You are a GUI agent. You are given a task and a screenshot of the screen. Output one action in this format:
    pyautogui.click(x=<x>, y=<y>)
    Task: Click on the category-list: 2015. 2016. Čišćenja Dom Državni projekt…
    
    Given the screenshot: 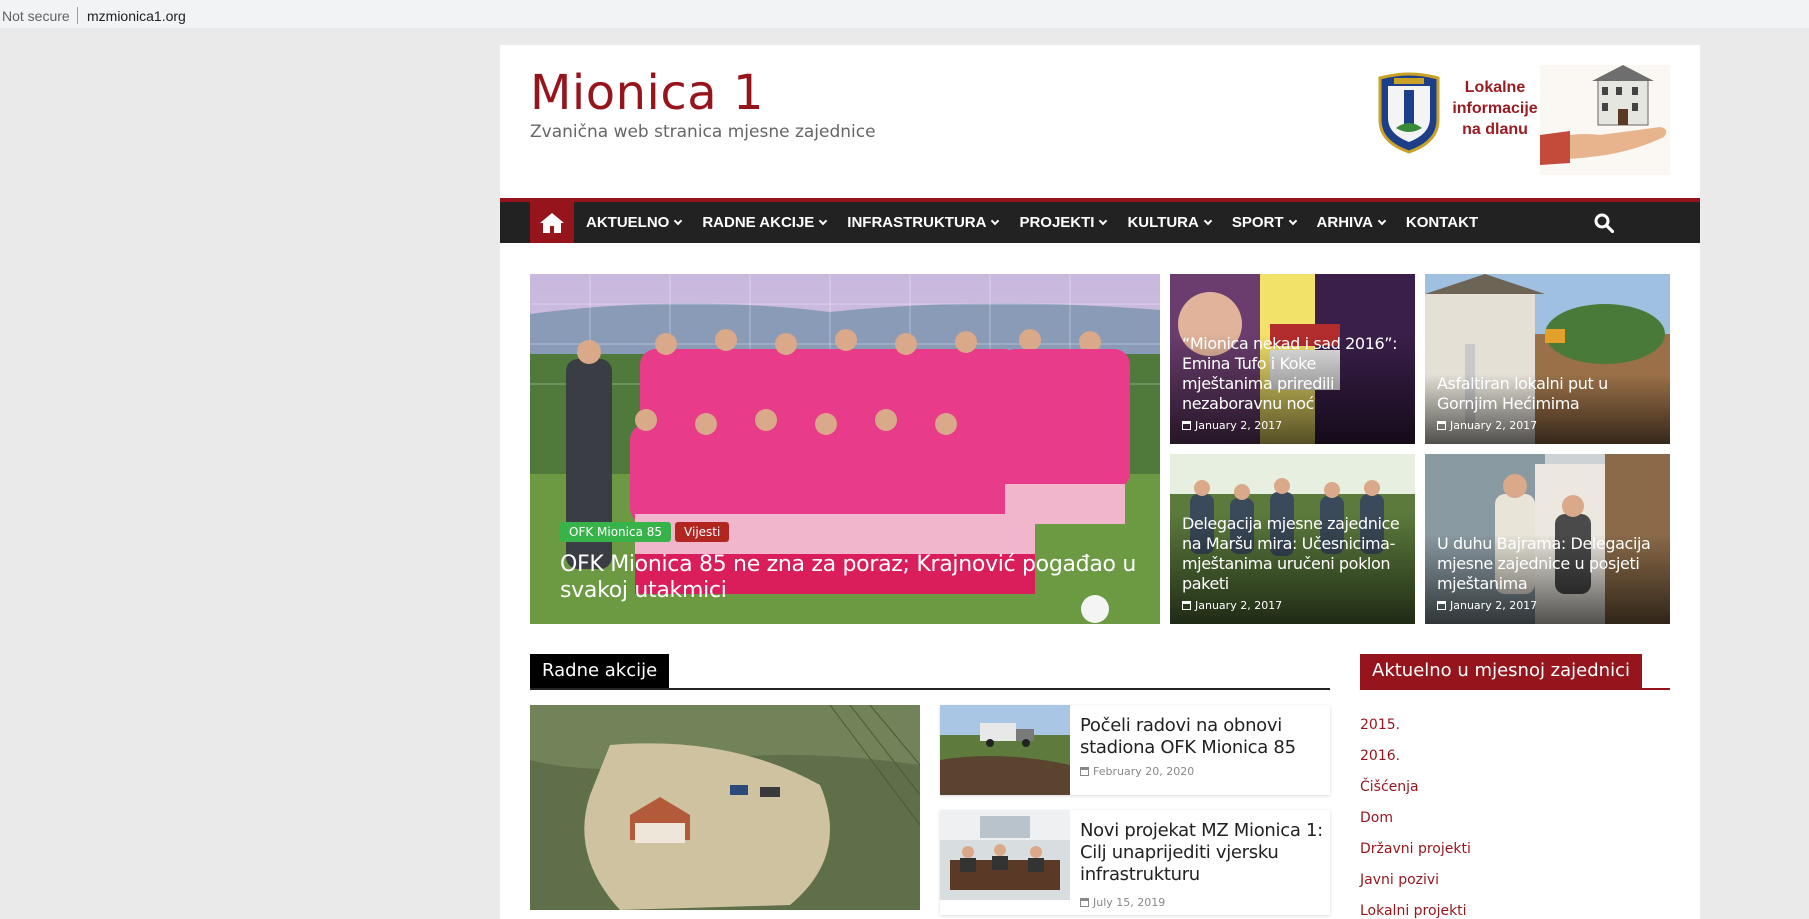 What is the action you would take?
    pyautogui.click(x=1415, y=814)
    